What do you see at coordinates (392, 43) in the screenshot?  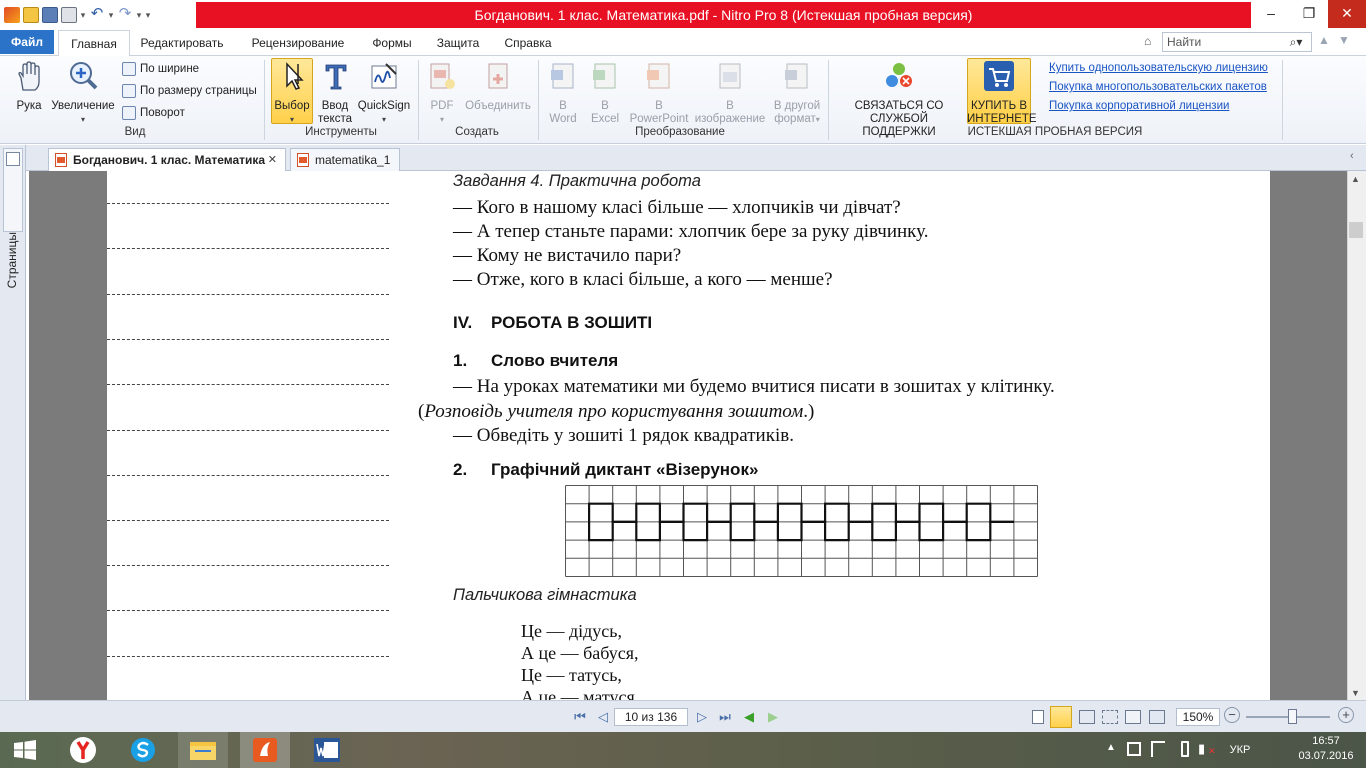 I see `tab-forms: Формы` at bounding box center [392, 43].